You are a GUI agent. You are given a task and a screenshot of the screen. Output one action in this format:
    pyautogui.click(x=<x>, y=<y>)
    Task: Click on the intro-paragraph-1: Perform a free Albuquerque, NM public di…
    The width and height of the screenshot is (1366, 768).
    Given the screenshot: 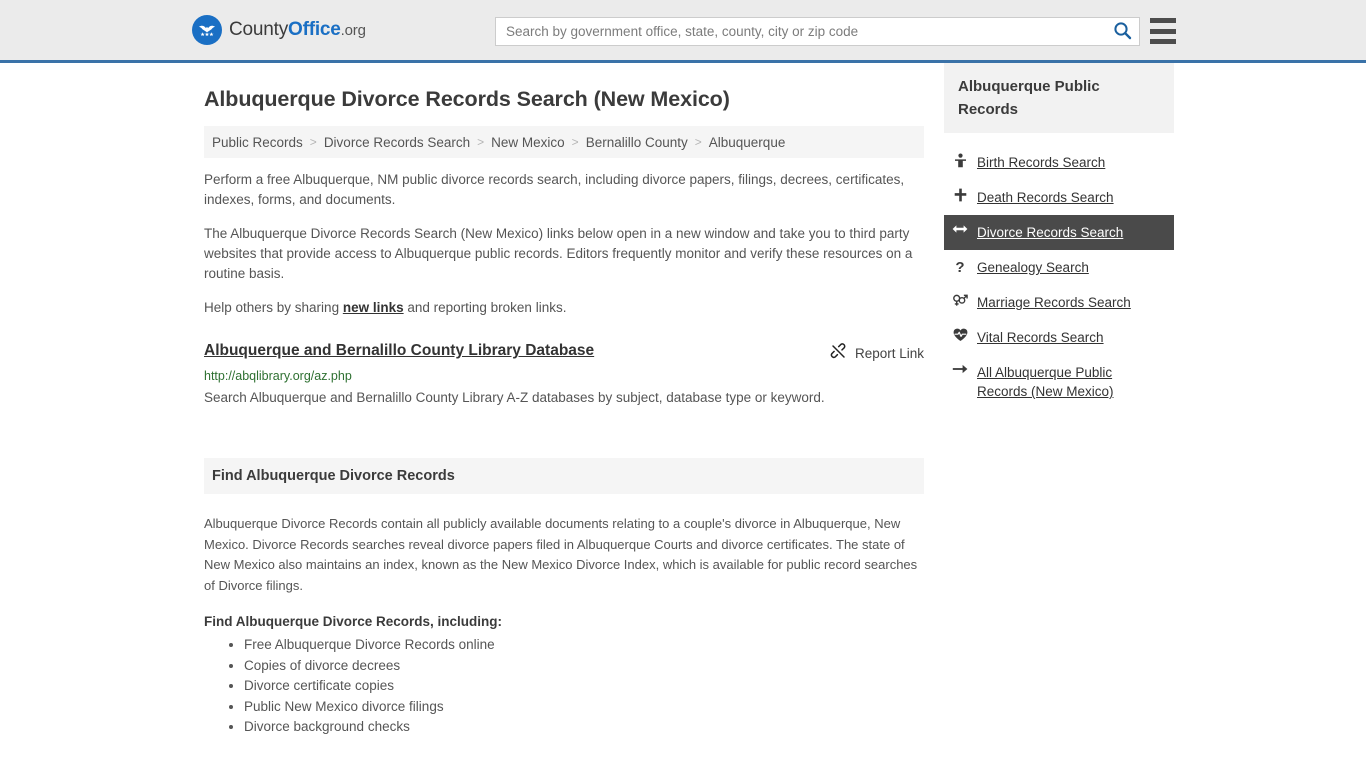 What is the action you would take?
    pyautogui.click(x=554, y=189)
    